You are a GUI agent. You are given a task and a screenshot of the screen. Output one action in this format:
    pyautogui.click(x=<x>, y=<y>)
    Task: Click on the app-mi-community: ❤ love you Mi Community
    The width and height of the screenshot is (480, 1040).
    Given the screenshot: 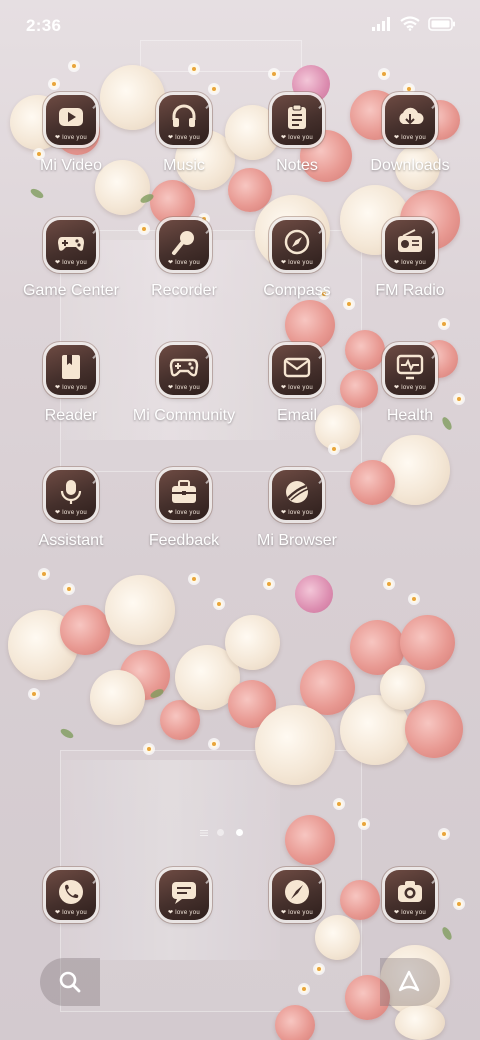 What is the action you would take?
    pyautogui.click(x=184, y=404)
    